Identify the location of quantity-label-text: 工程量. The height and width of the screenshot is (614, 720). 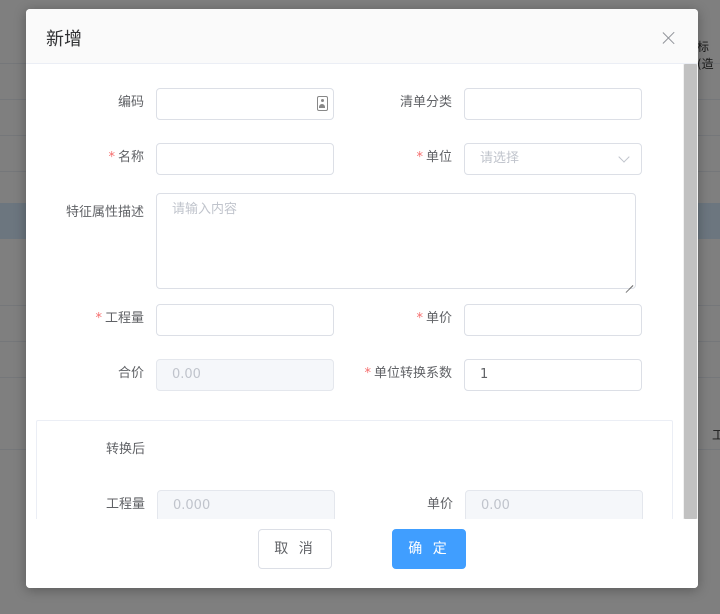
(124, 318).